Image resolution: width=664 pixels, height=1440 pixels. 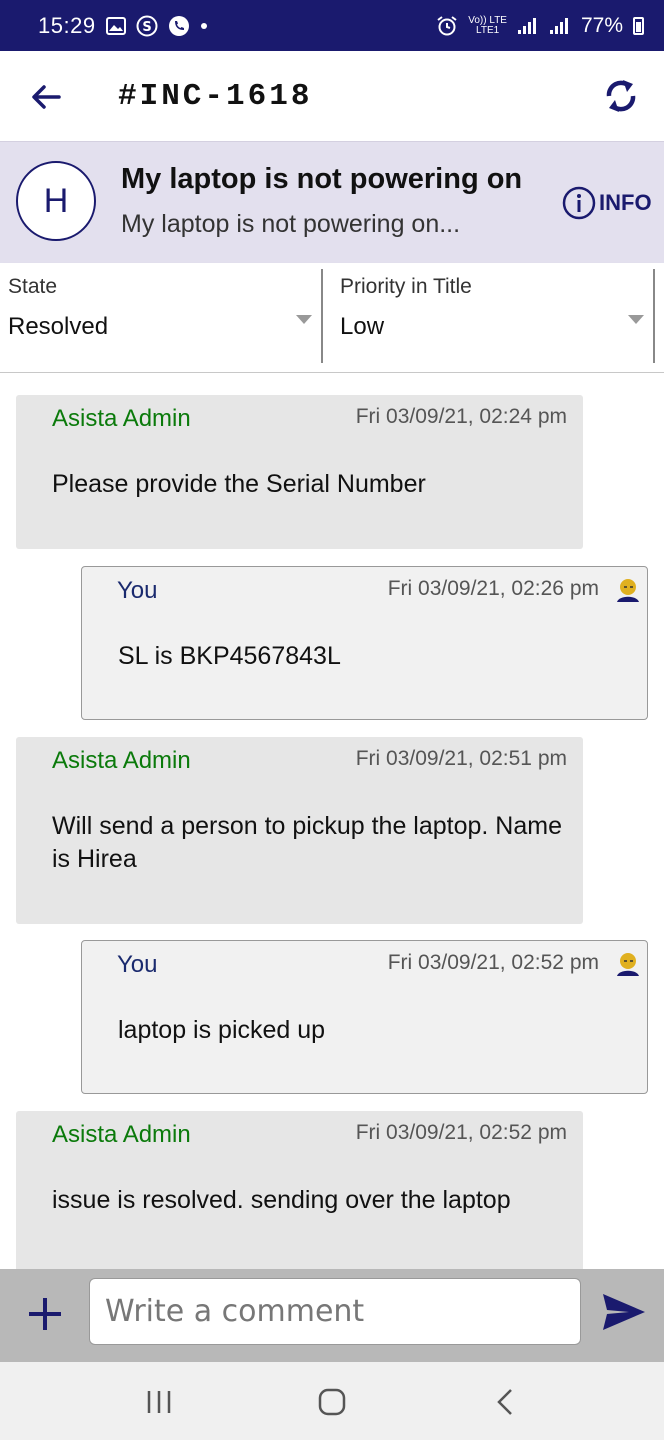 I want to click on home-icon, so click(x=332, y=1402).